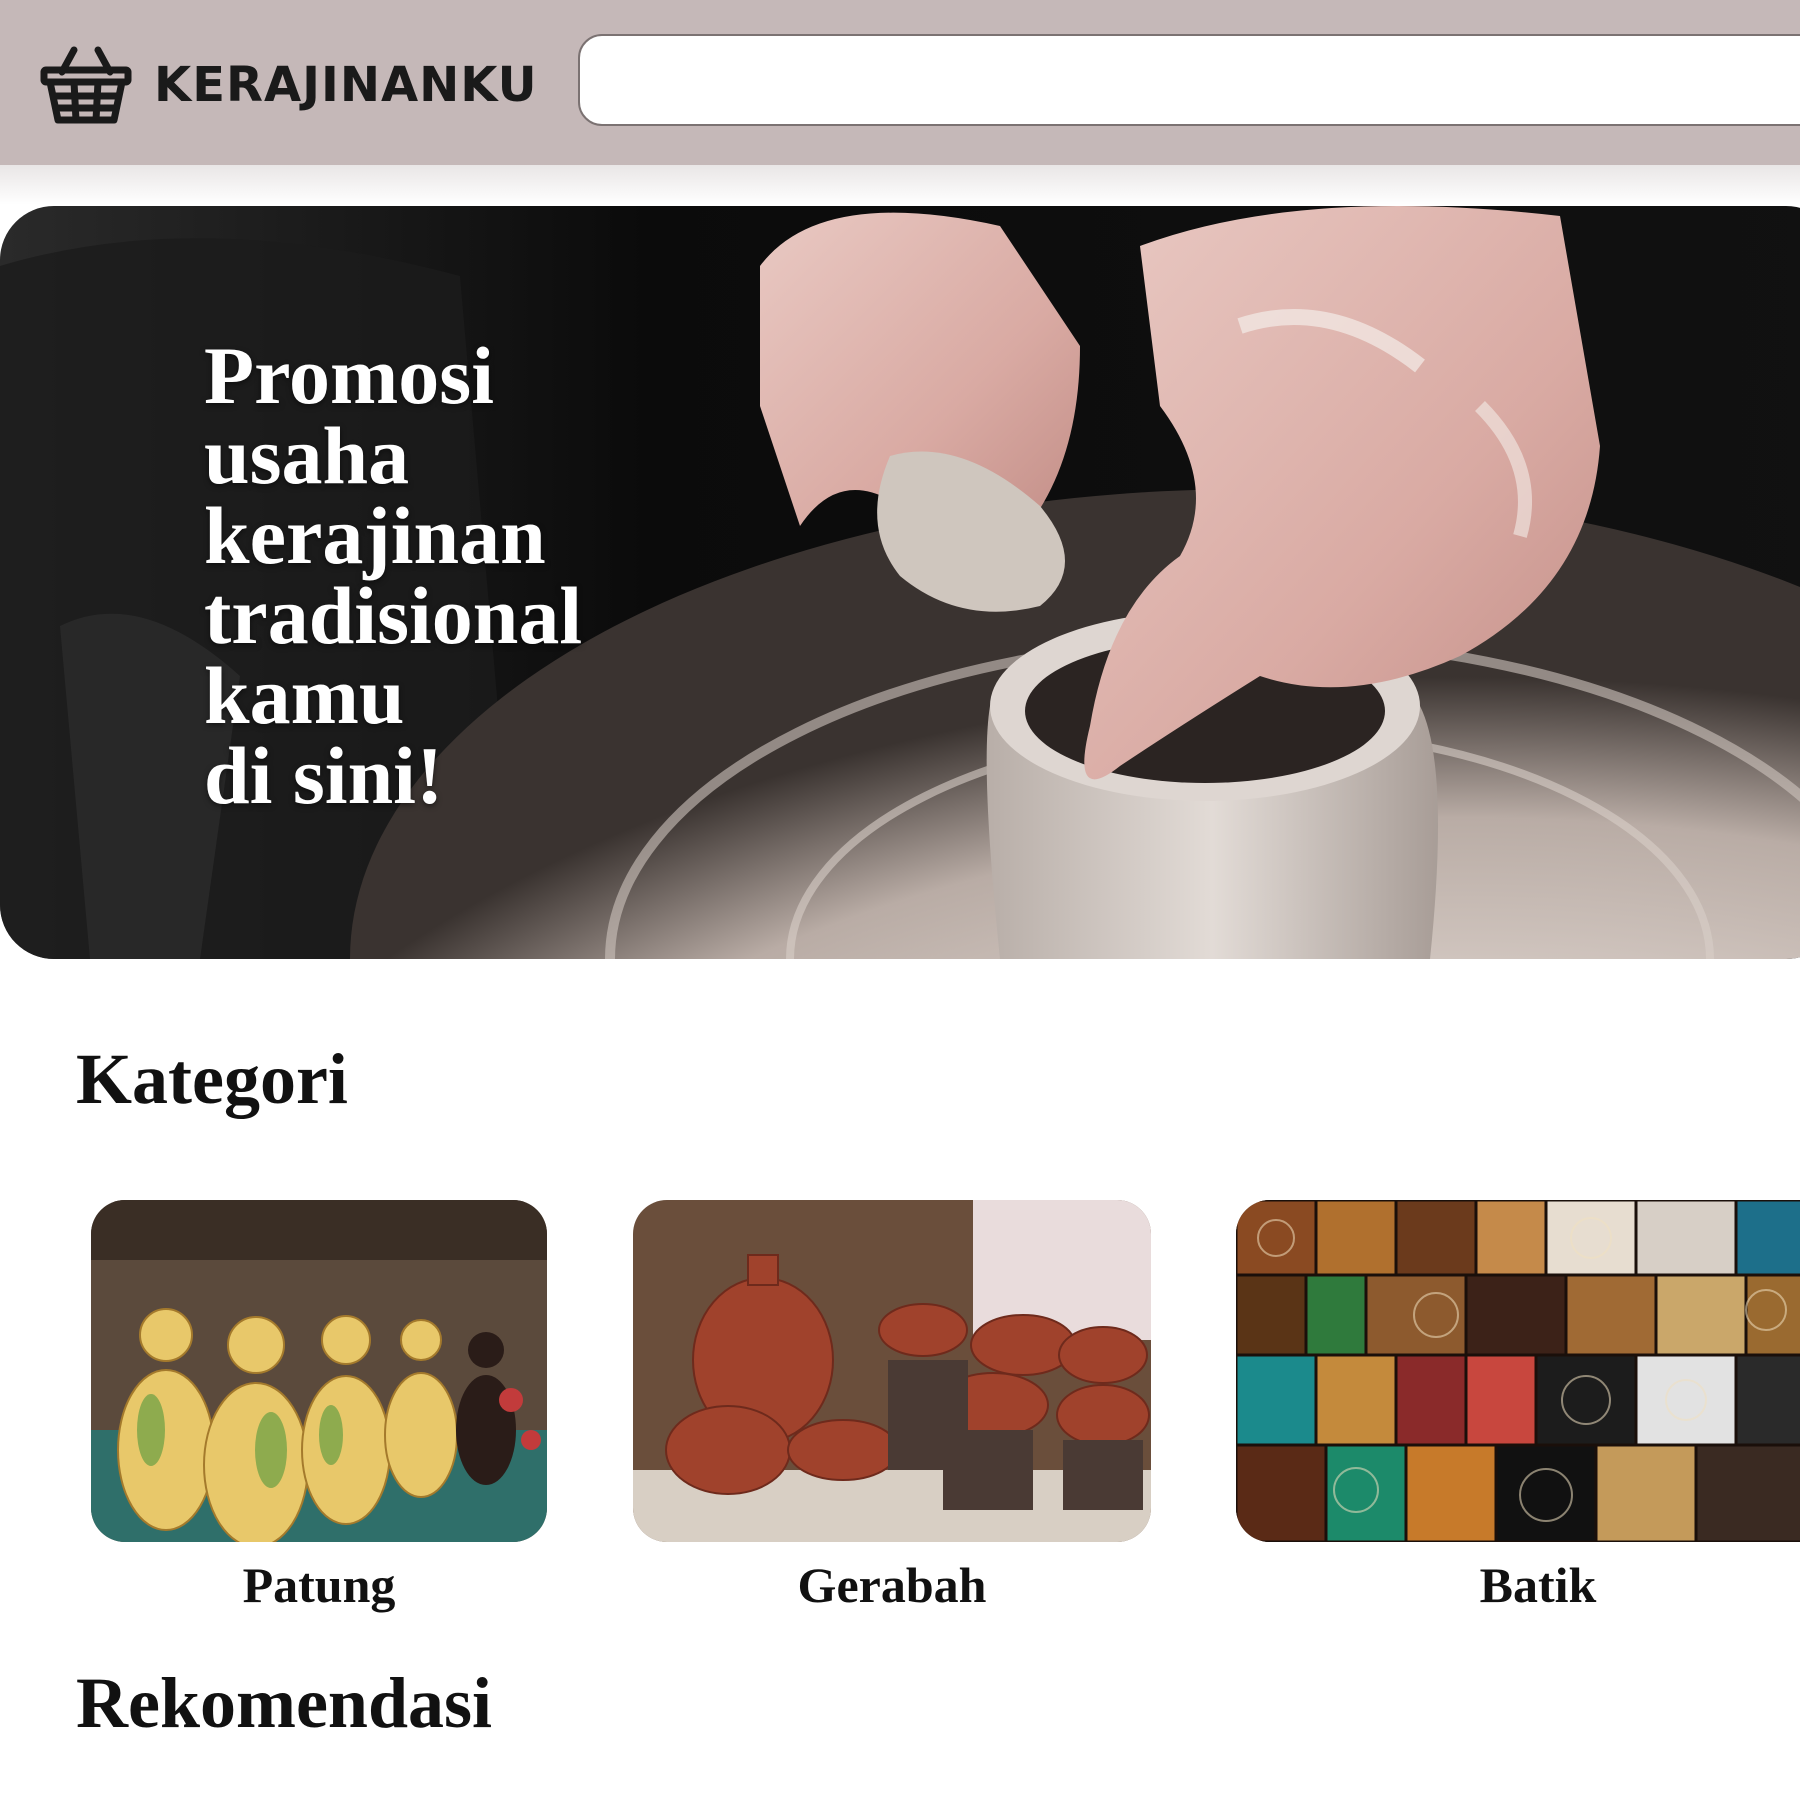 This screenshot has width=1800, height=1800. What do you see at coordinates (1518, 1585) in the screenshot?
I see `category-label-batik: Batik` at bounding box center [1518, 1585].